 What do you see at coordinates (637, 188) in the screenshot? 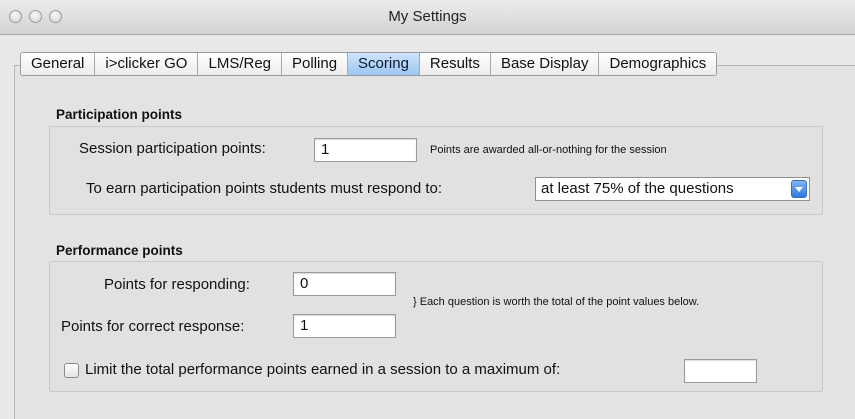
I see `respond-requirement-value: at least 75% of the questions` at bounding box center [637, 188].